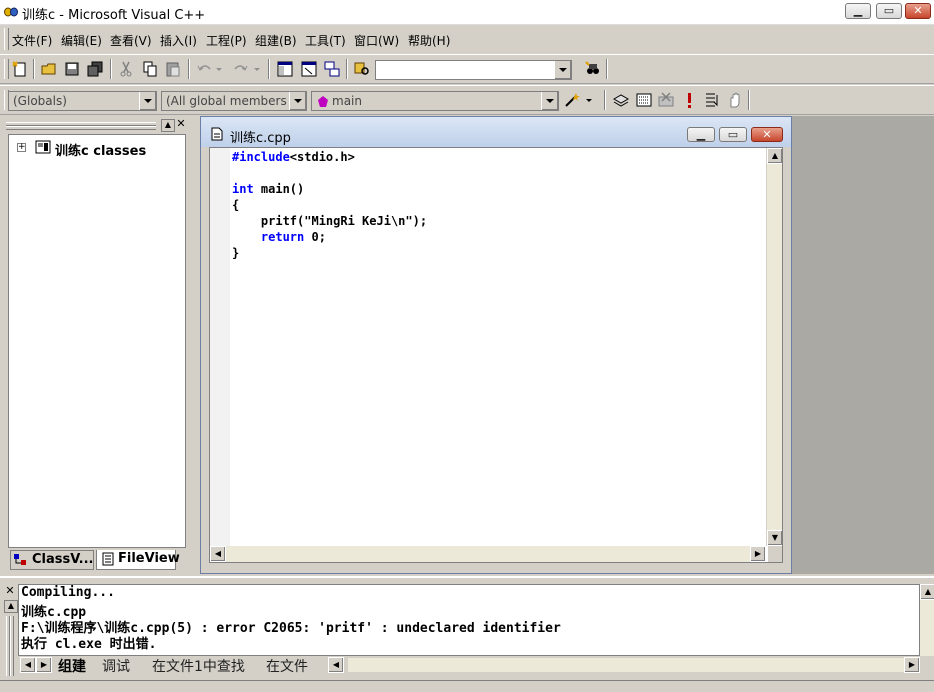  I want to click on class-view-tree: + 训练c classes, so click(97, 341).